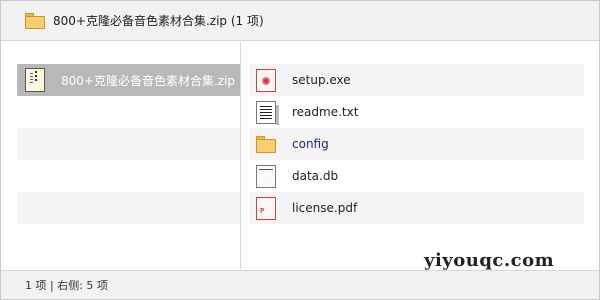  I want to click on watermark-text: yiyouqc.com, so click(489, 260).